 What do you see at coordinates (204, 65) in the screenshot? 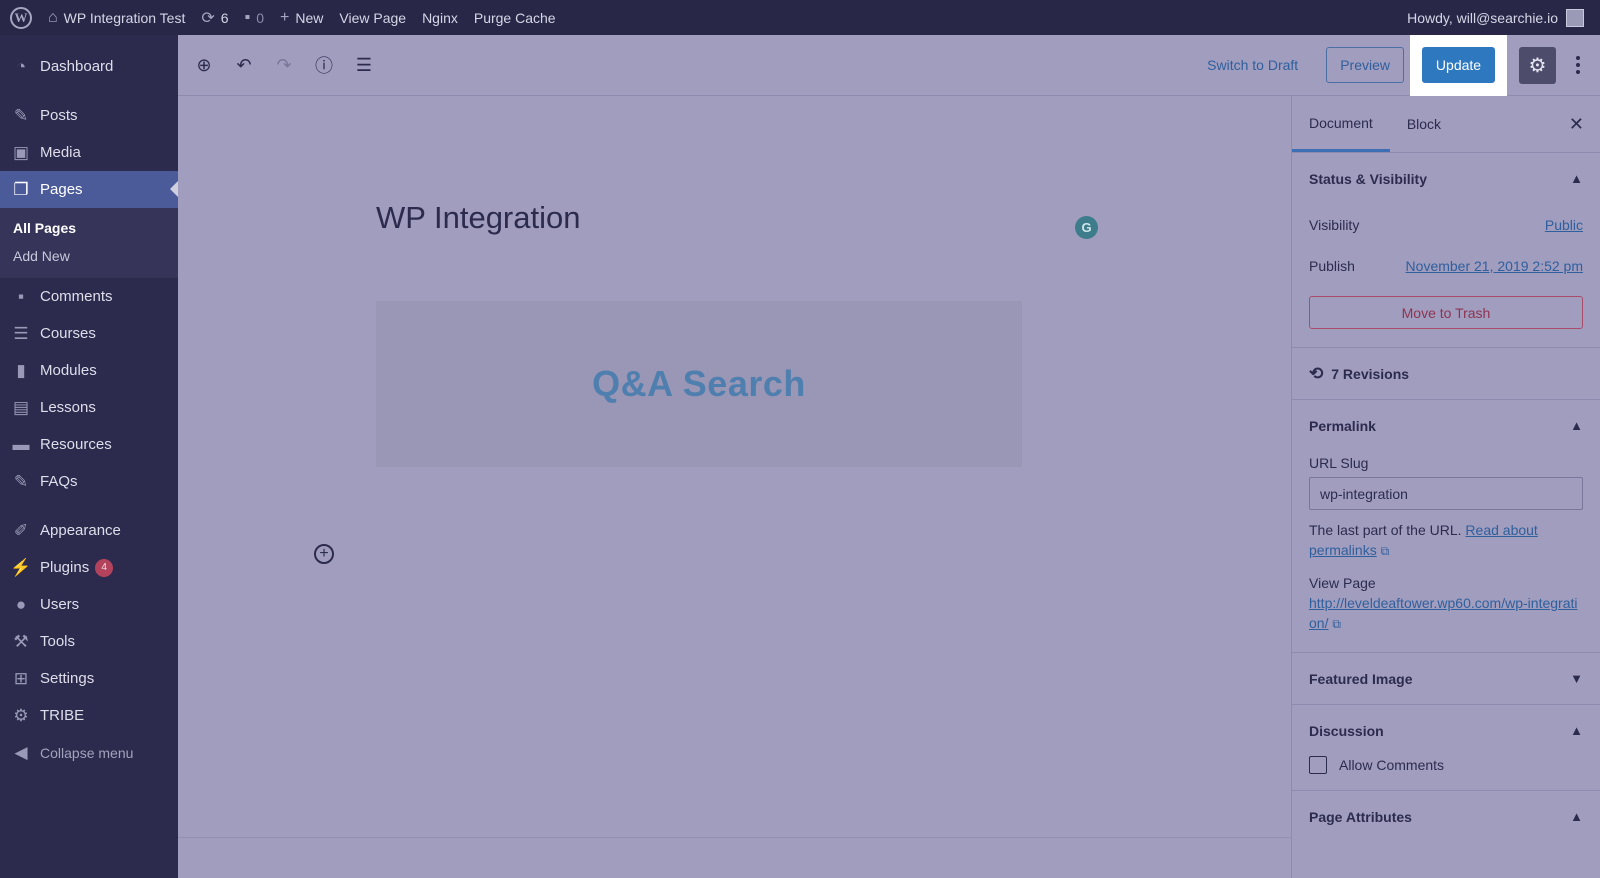
I see `add-block-icon: ⊕` at bounding box center [204, 65].